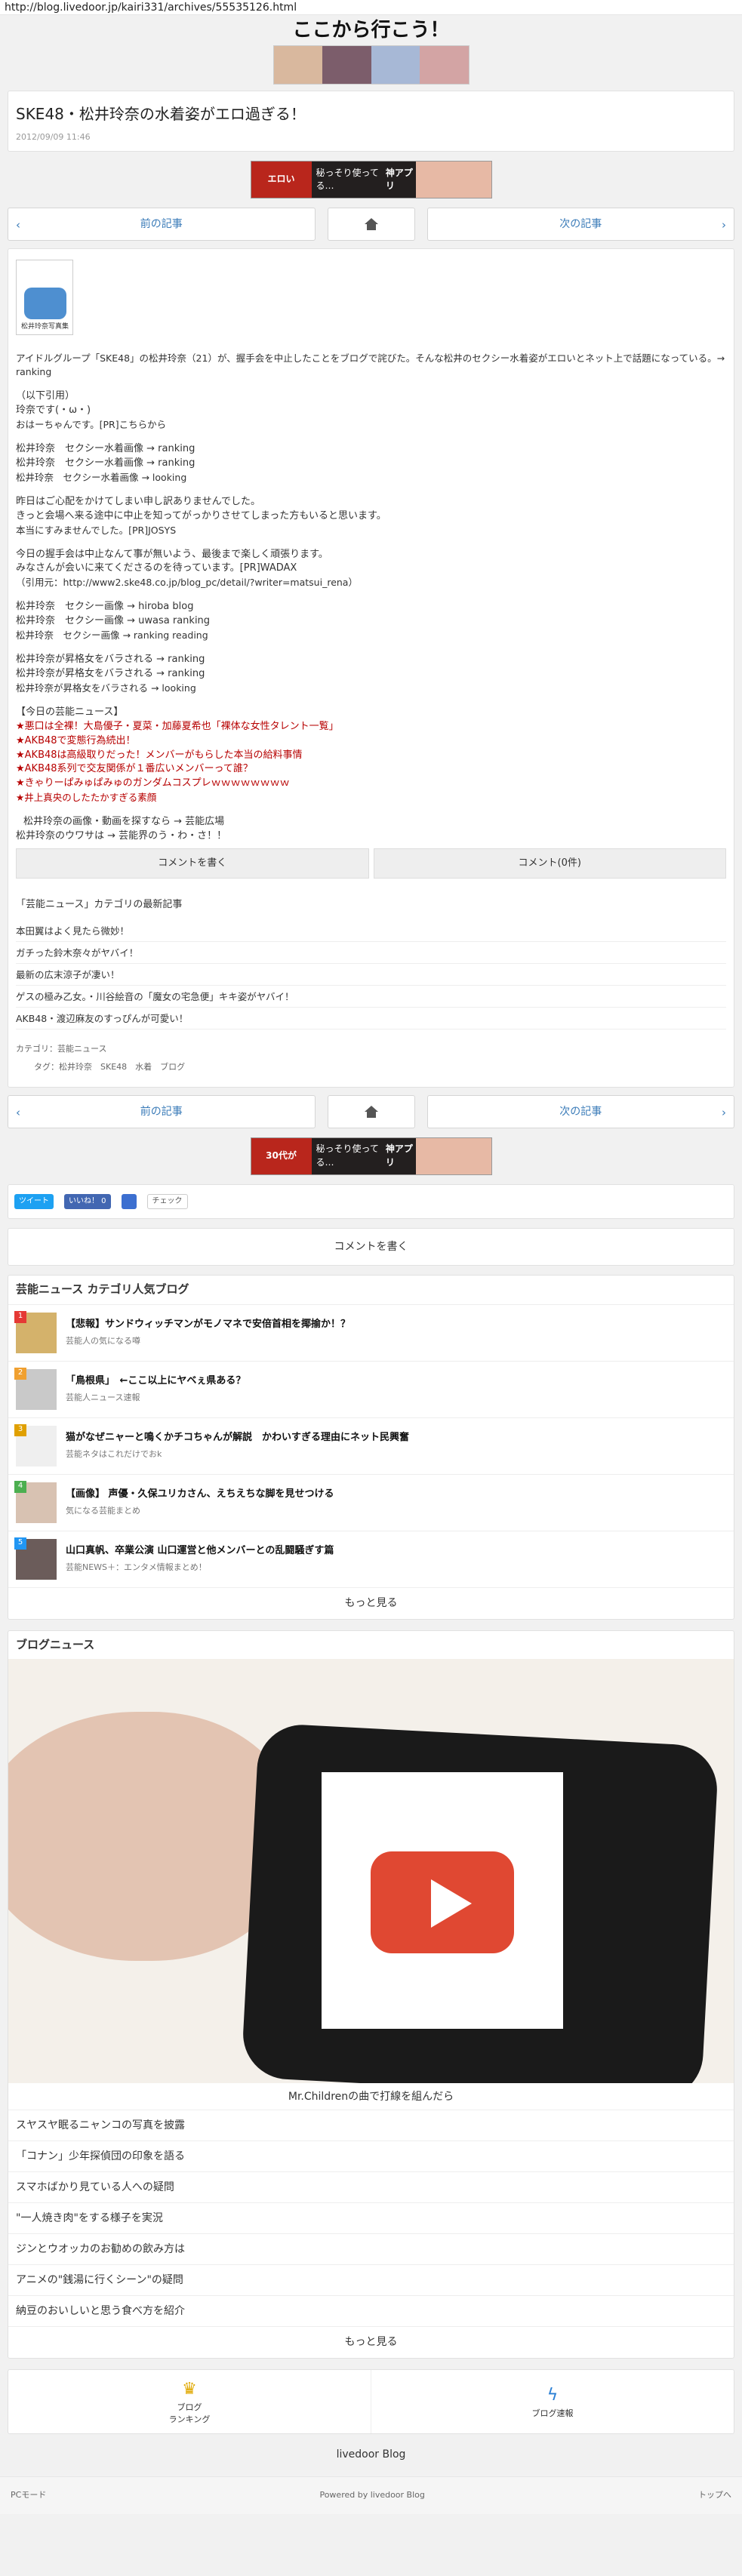 This screenshot has width=742, height=2576. I want to click on image-link: 松井玲奈 セクシー画像 → uwasa ranking, so click(371, 621).